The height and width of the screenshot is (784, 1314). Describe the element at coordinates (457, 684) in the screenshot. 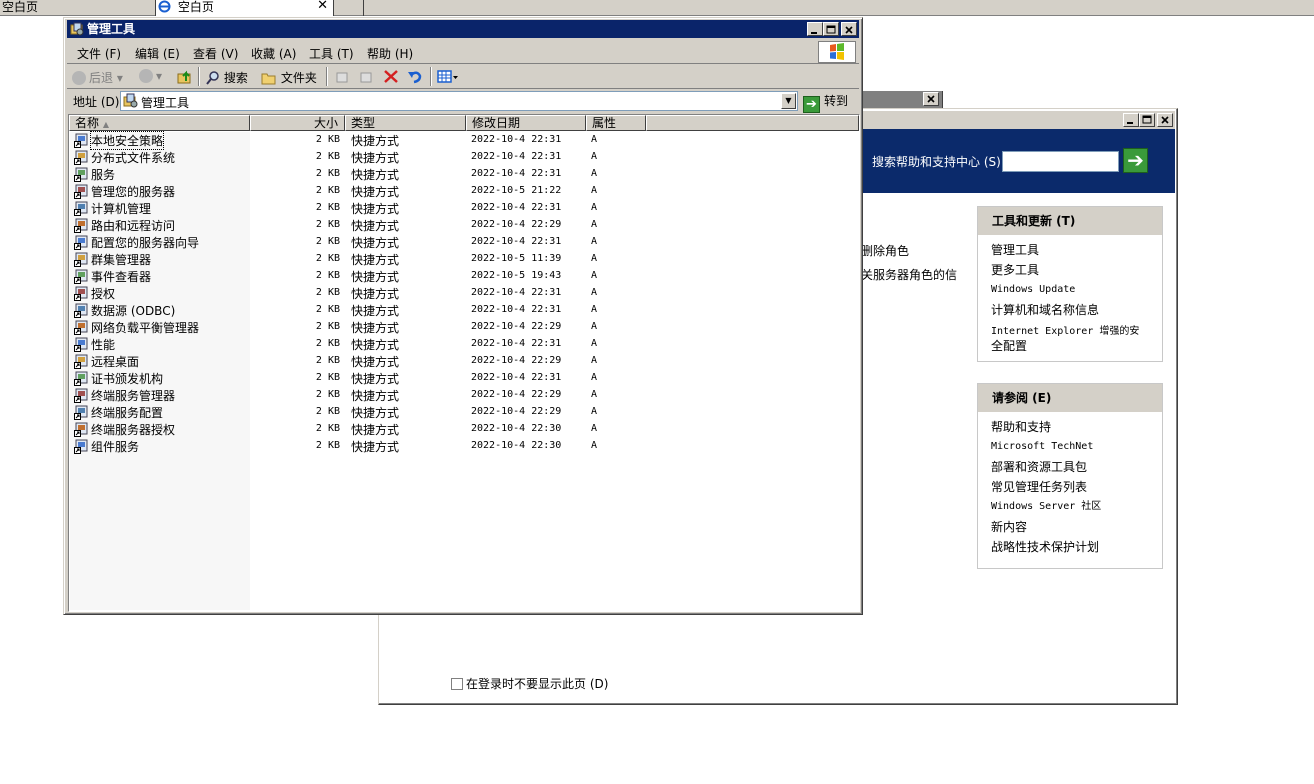

I see `checkbox-box` at that location.